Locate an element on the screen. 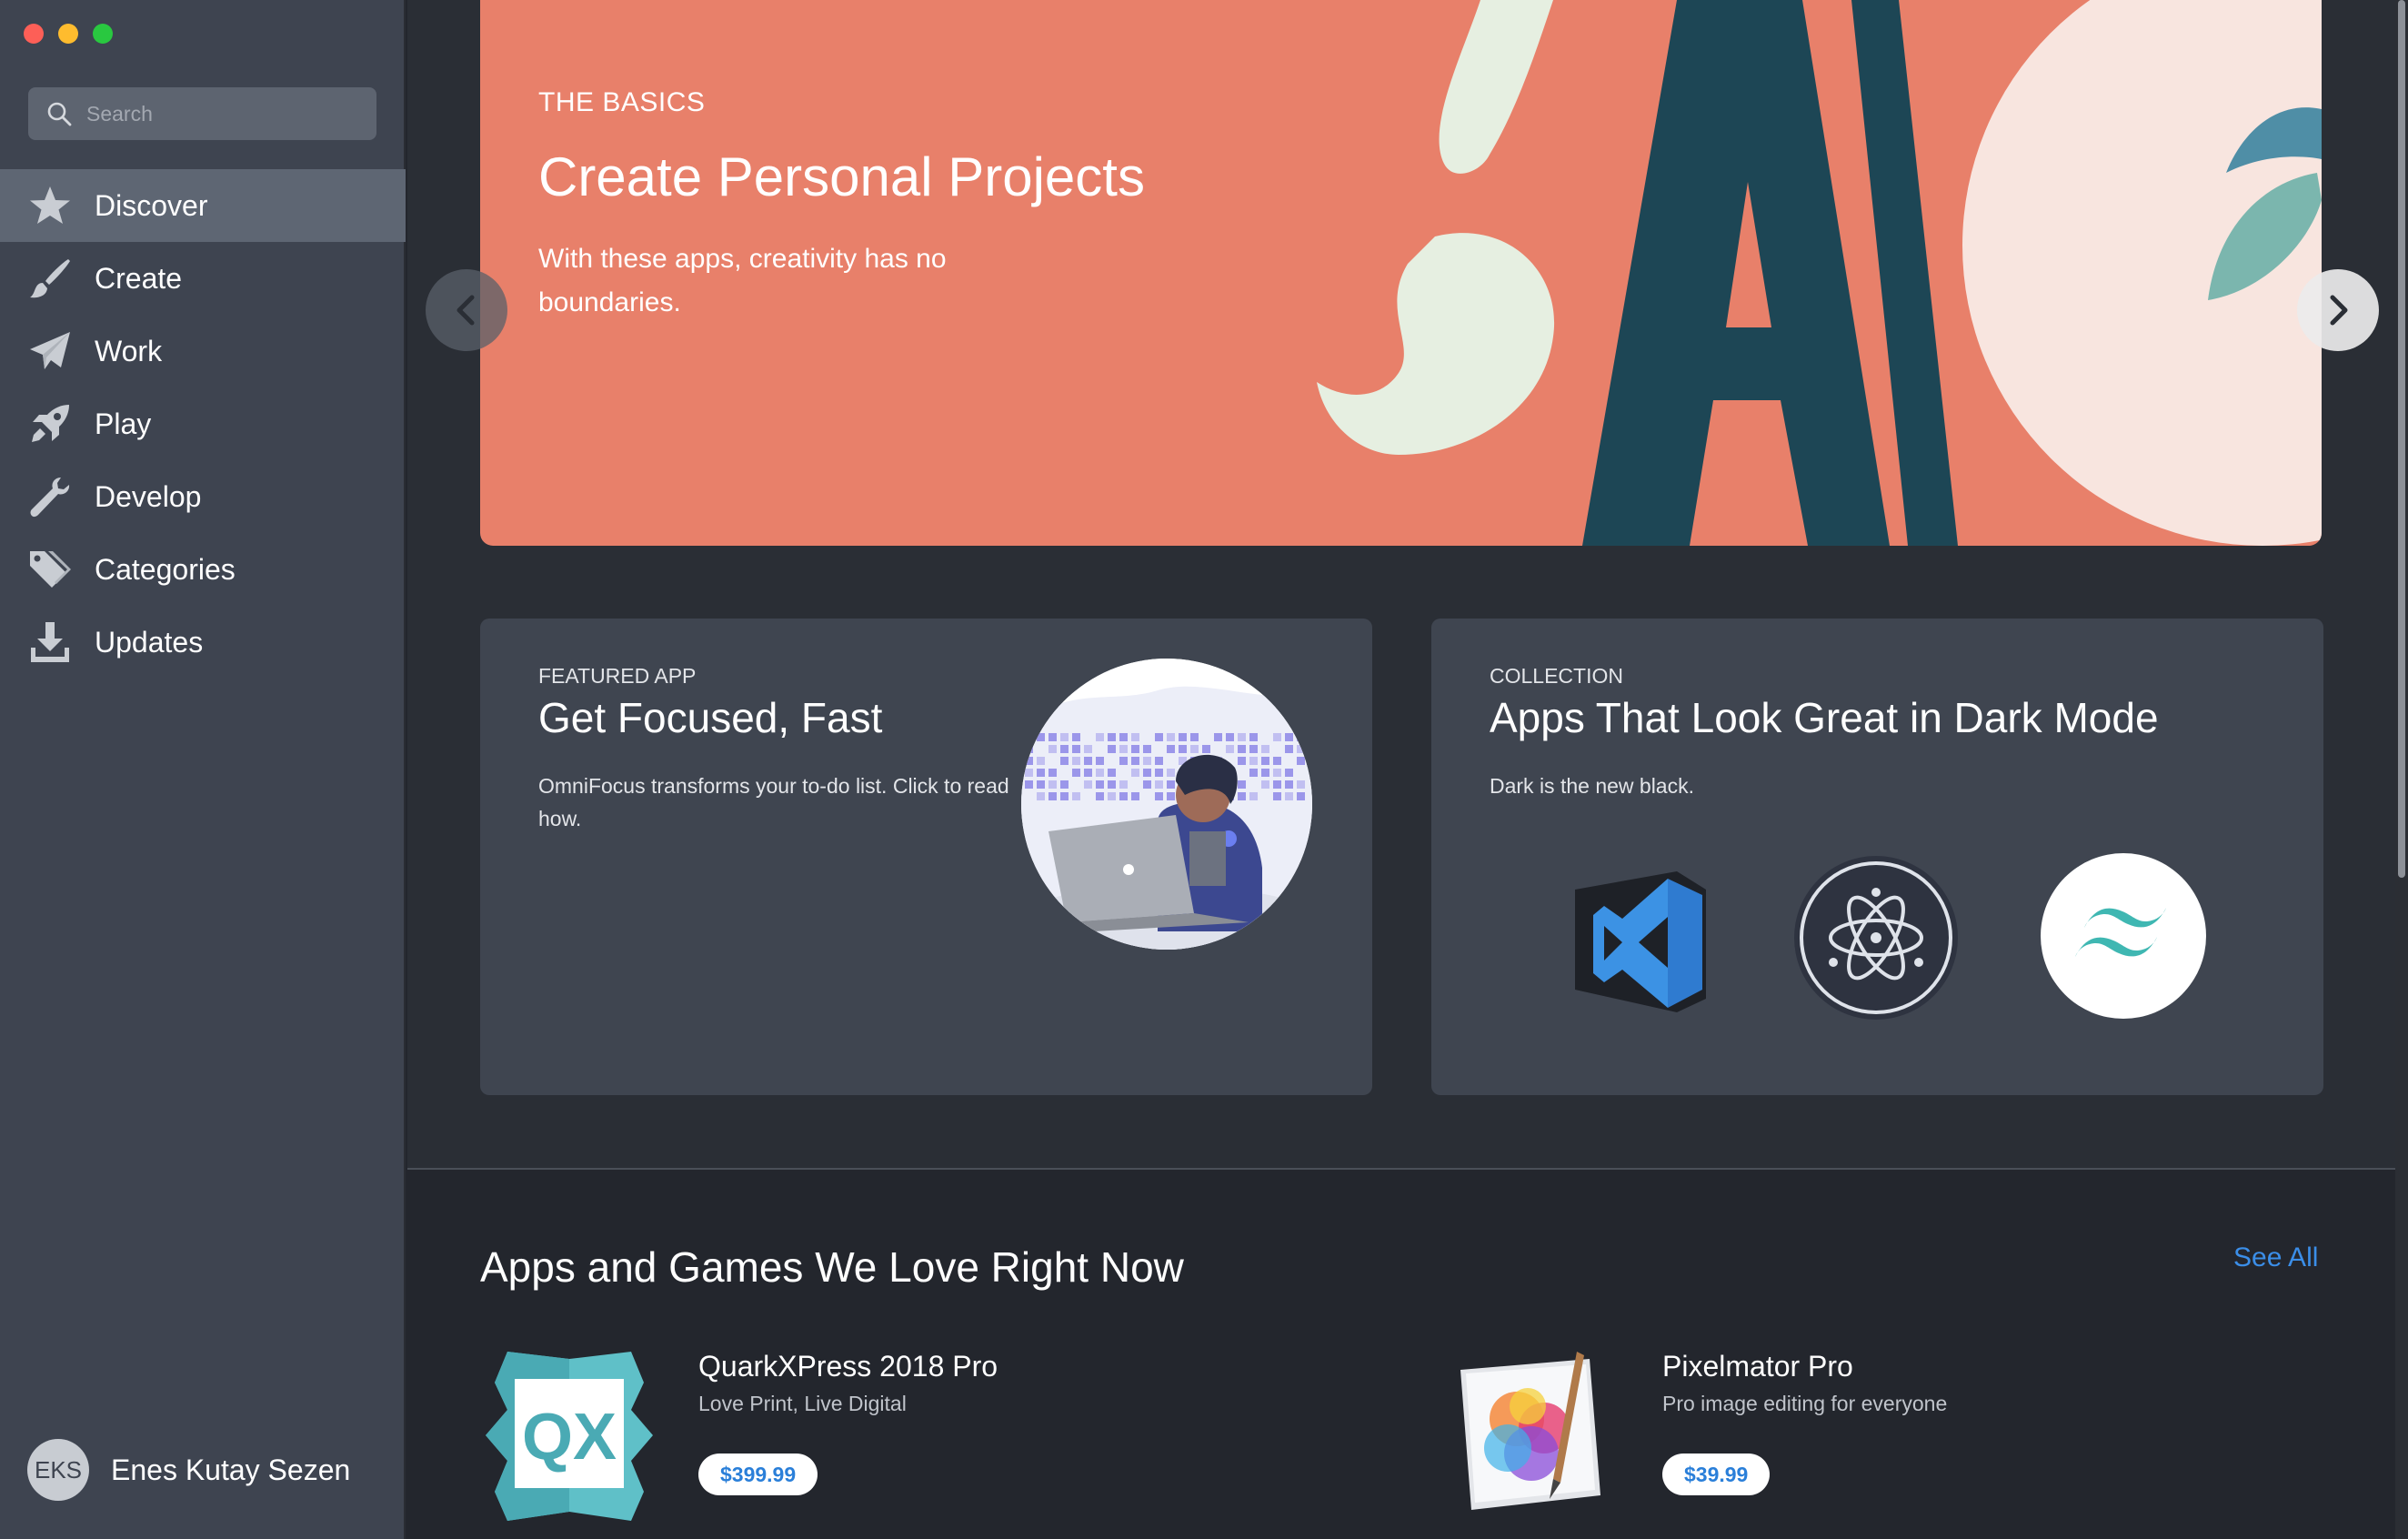 Image resolution: width=2408 pixels, height=1539 pixels. rocket-icon is located at coordinates (50, 424).